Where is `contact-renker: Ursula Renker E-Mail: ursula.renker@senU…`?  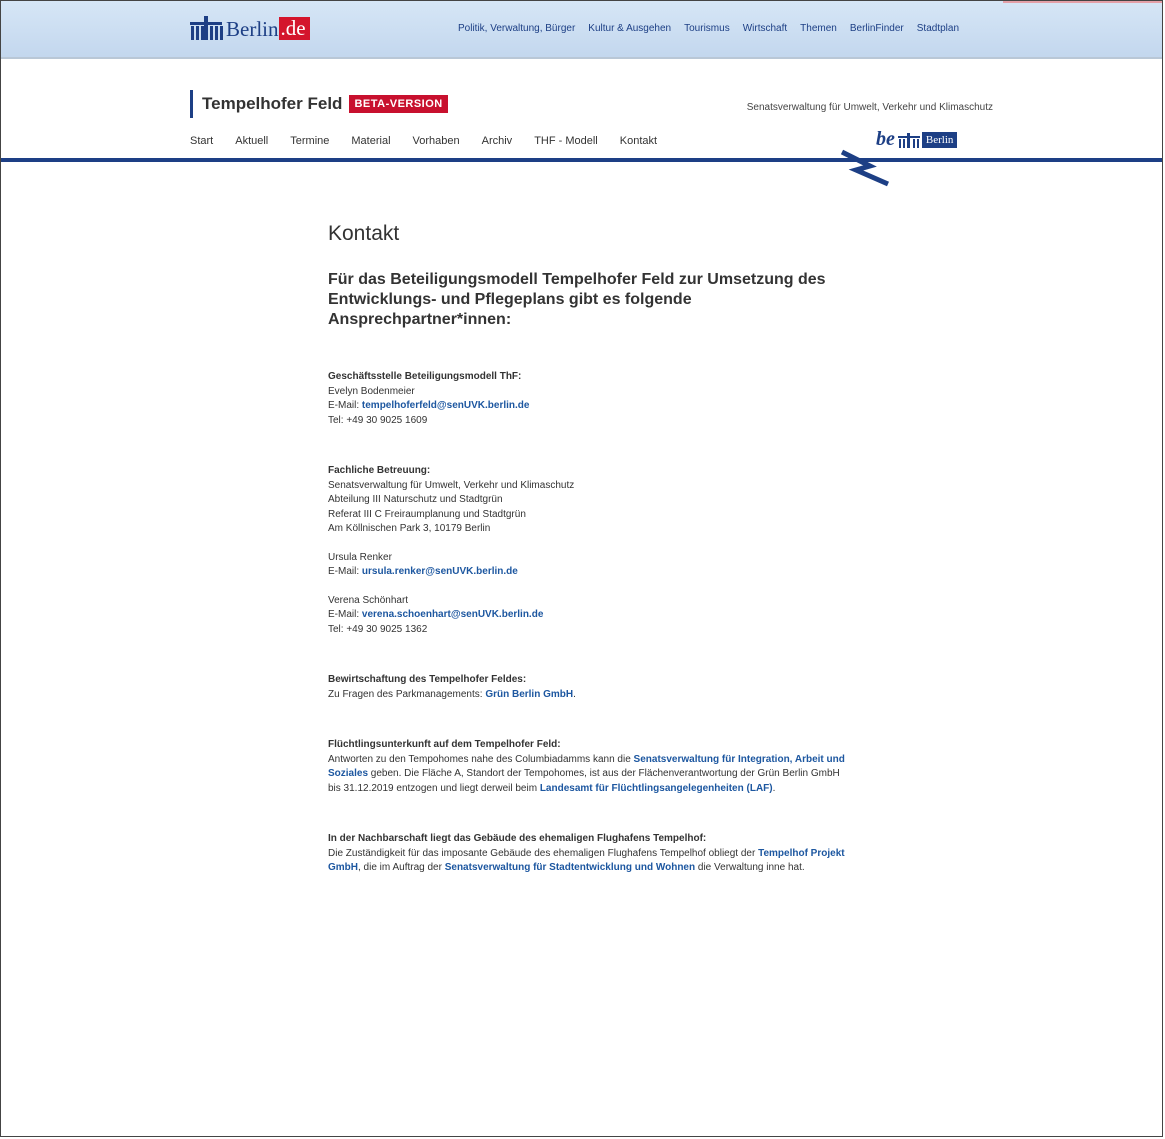
contact-renker: Ursula Renker E-Mail: ursula.renker@senU… is located at coordinates (588, 565).